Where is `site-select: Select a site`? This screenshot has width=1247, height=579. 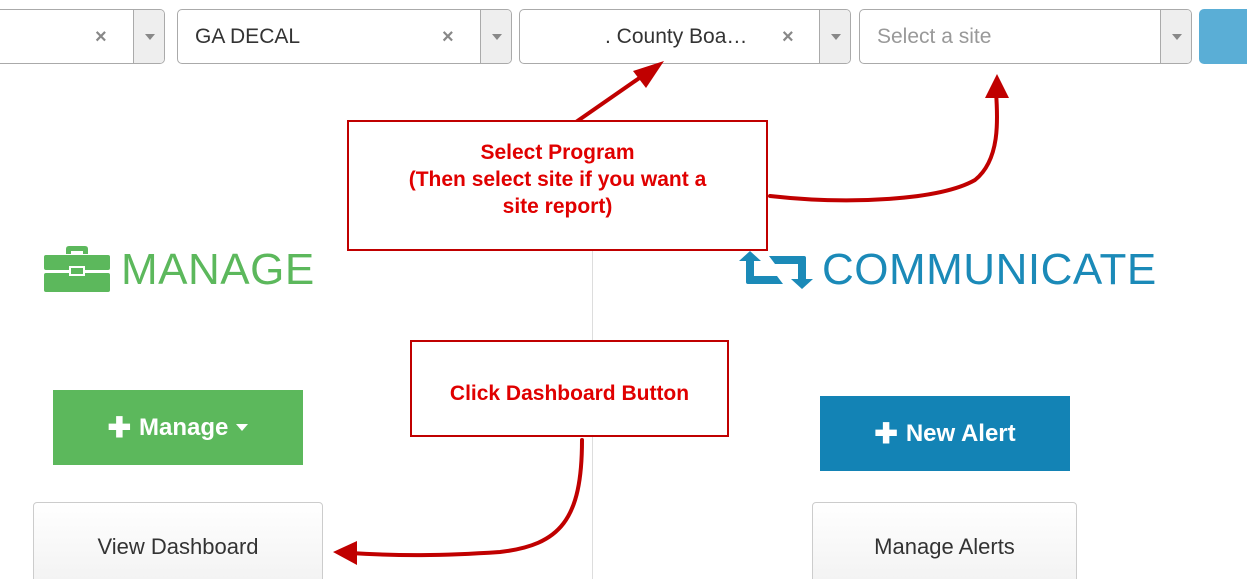
site-select: Select a site is located at coordinates (1025, 36).